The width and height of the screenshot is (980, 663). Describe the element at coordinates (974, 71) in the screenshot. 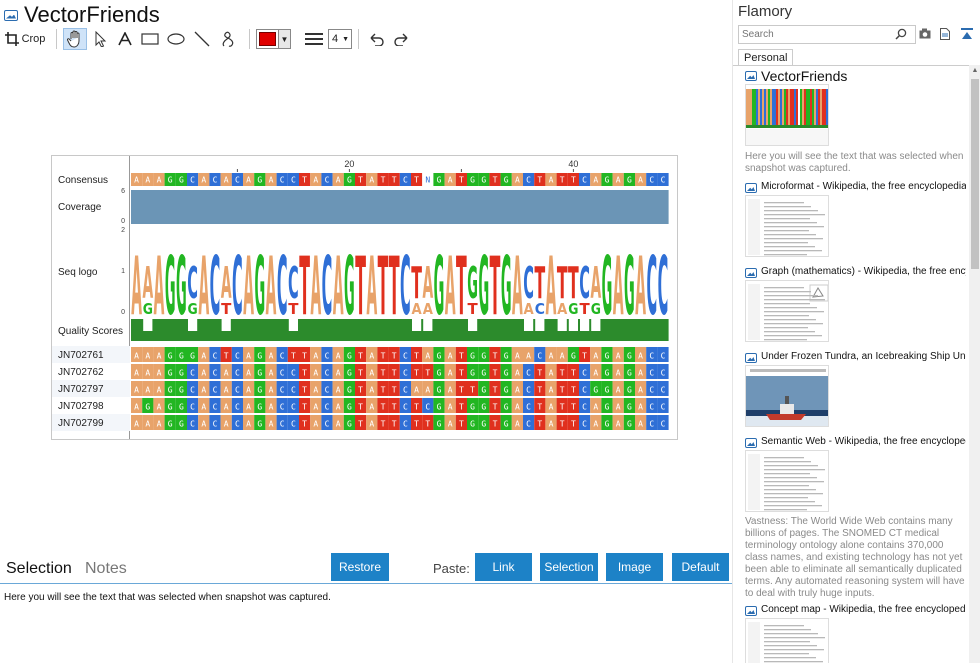

I see `scroll-up-icon: ▲` at that location.